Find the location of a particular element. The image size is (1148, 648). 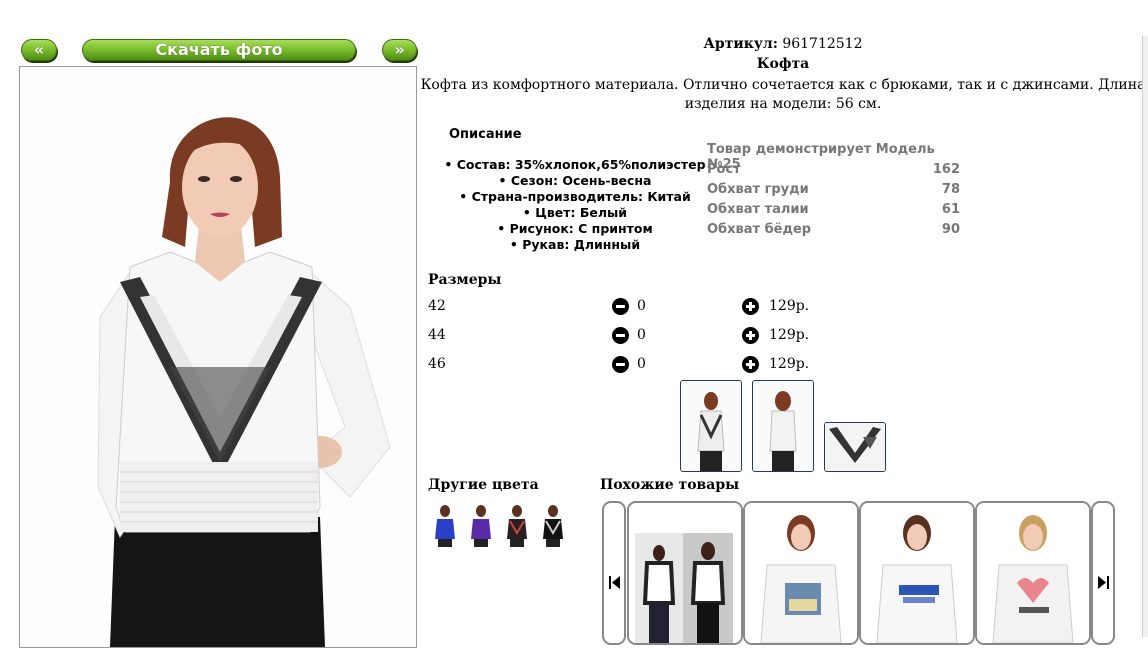

article-label: Артикул: is located at coordinates (740, 44).